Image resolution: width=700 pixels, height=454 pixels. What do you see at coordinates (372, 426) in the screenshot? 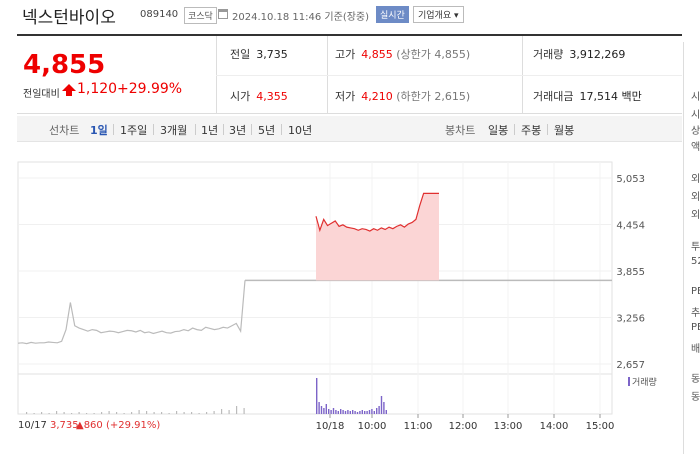
I see `x-tick-label: 10:00` at bounding box center [372, 426].